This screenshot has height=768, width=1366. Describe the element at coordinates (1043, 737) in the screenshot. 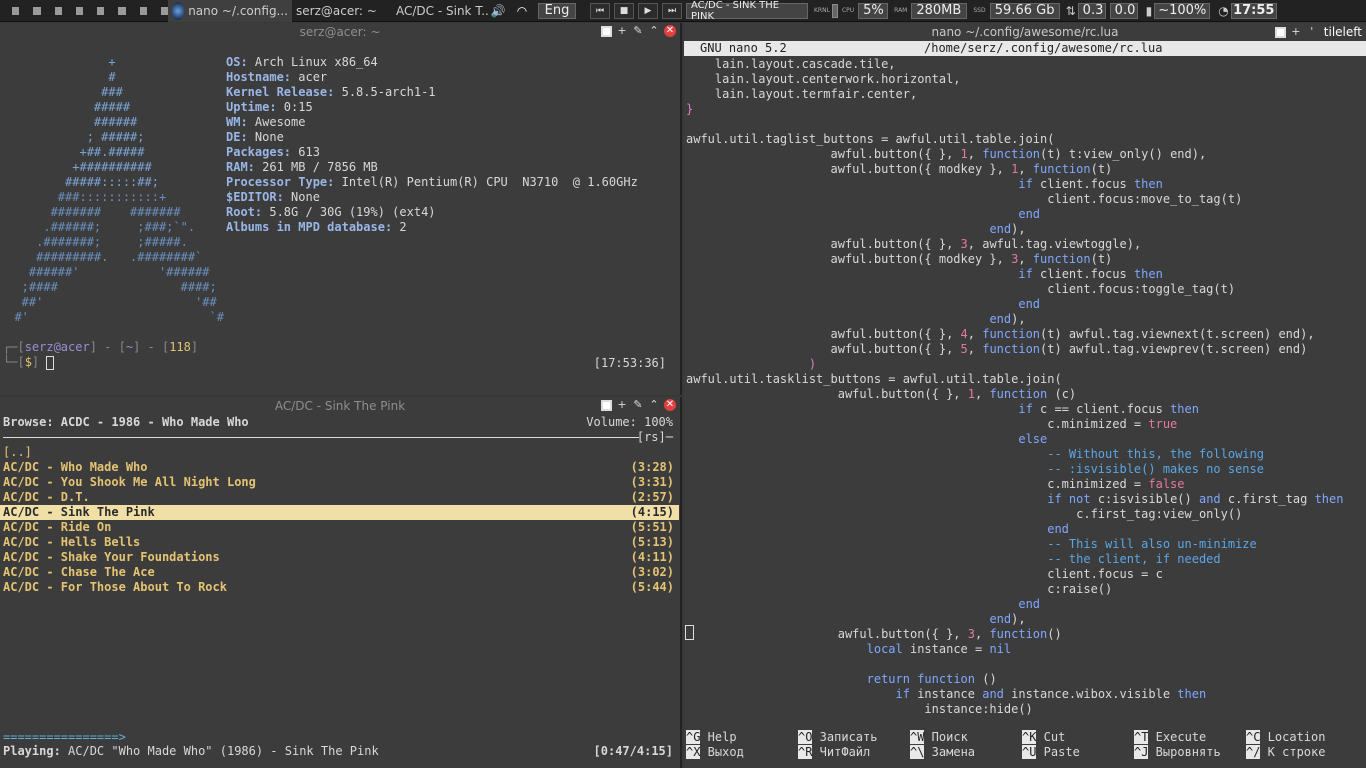

I see `shortcut-item: ^K Cut` at that location.